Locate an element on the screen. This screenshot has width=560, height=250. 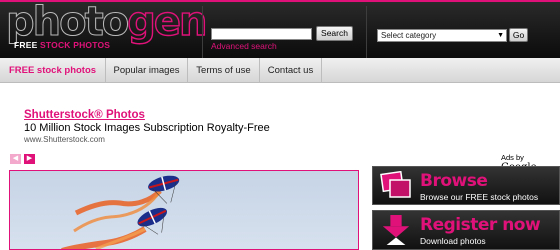
logo: photogen FREE STOCK PHOTOS is located at coordinates (106, 28).